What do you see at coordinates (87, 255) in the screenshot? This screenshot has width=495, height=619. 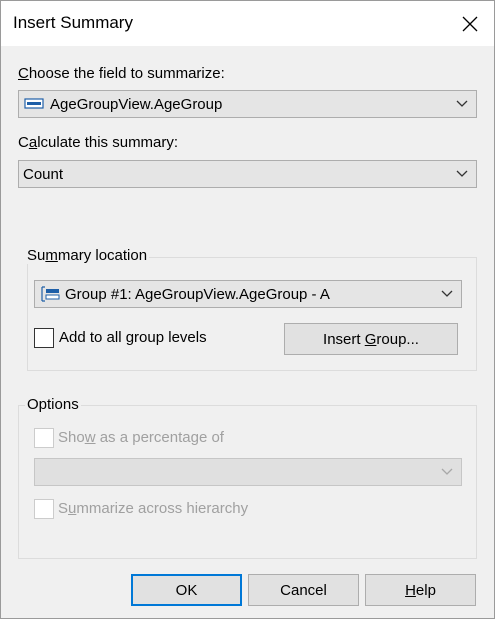 I see `summary-location-title: Summary location` at bounding box center [87, 255].